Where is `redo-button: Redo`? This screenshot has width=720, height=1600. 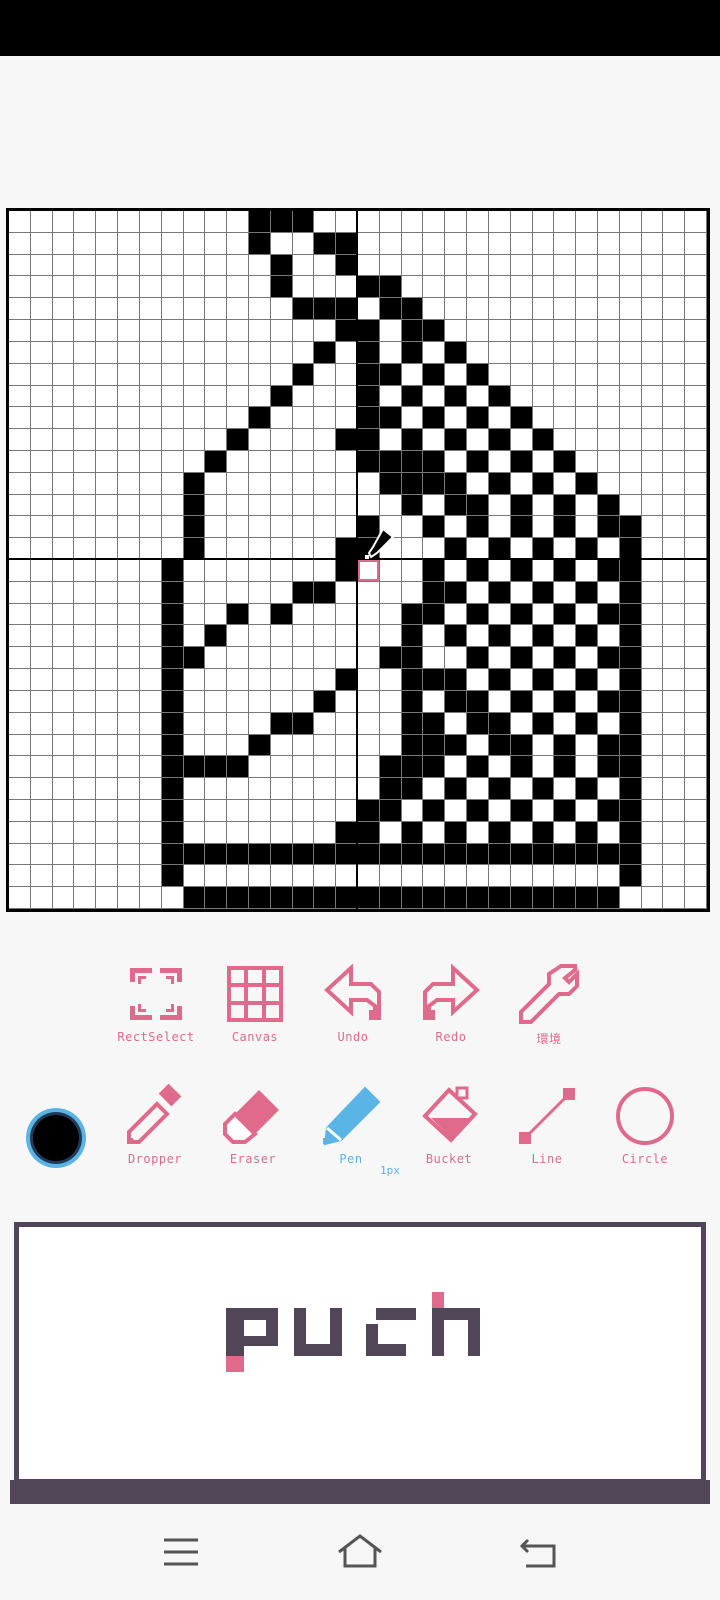 redo-button: Redo is located at coordinates (451, 1003).